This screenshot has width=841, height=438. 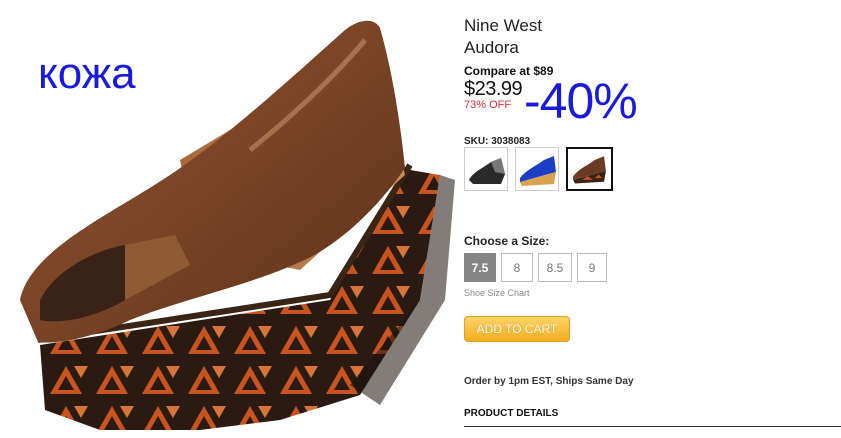 What do you see at coordinates (517, 329) in the screenshot?
I see `add-to-cart-button: ADD TO CART` at bounding box center [517, 329].